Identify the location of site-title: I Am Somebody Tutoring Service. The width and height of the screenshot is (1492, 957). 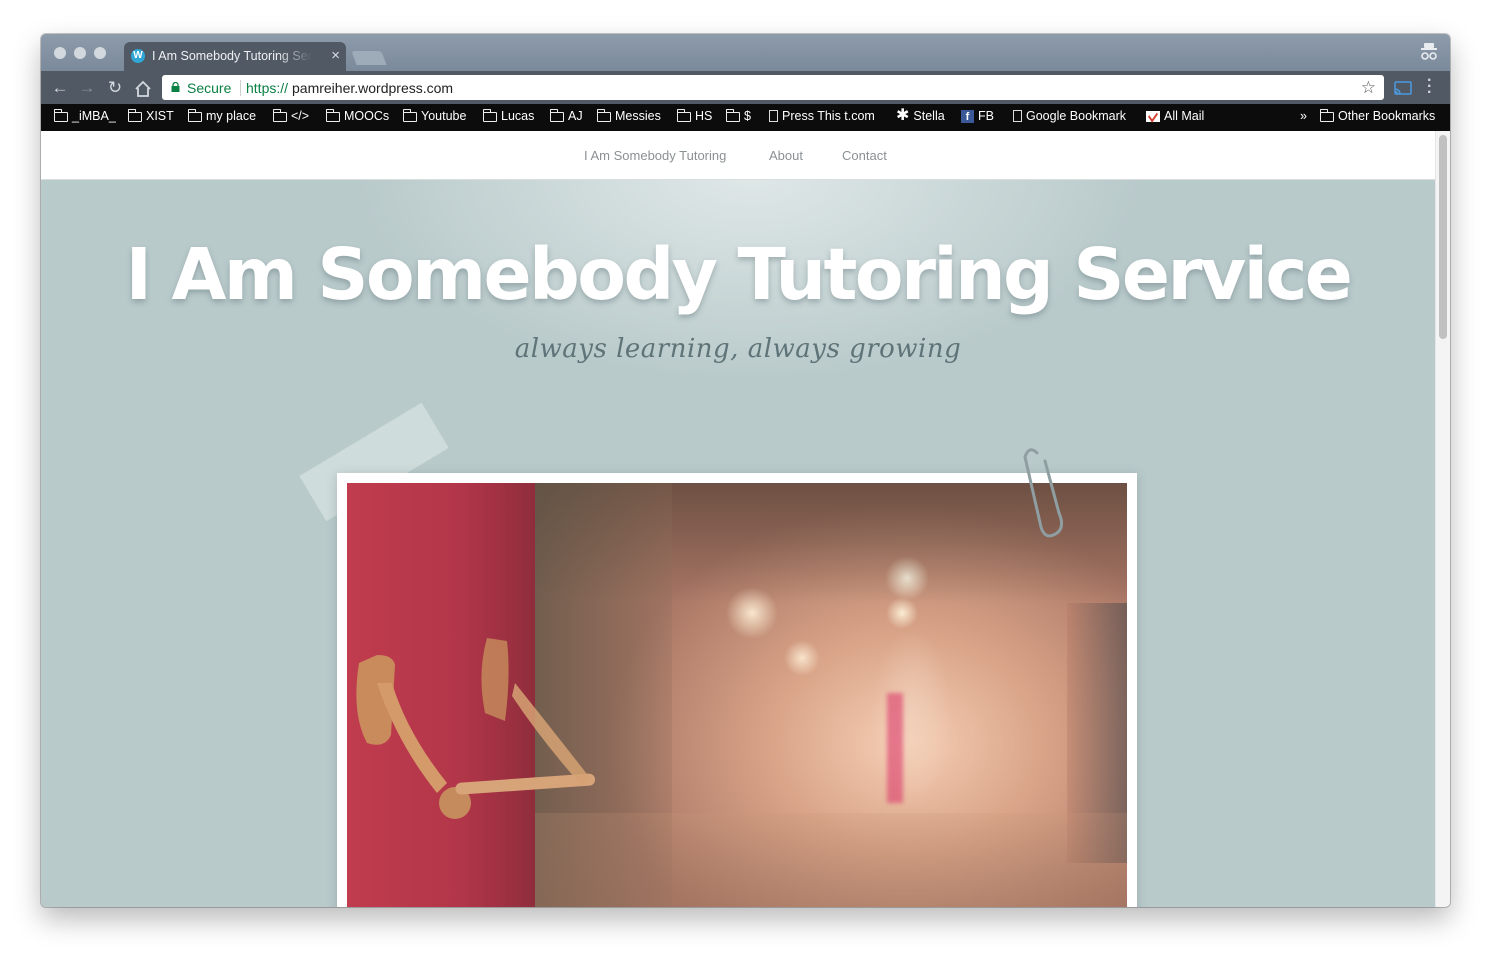
(738, 274).